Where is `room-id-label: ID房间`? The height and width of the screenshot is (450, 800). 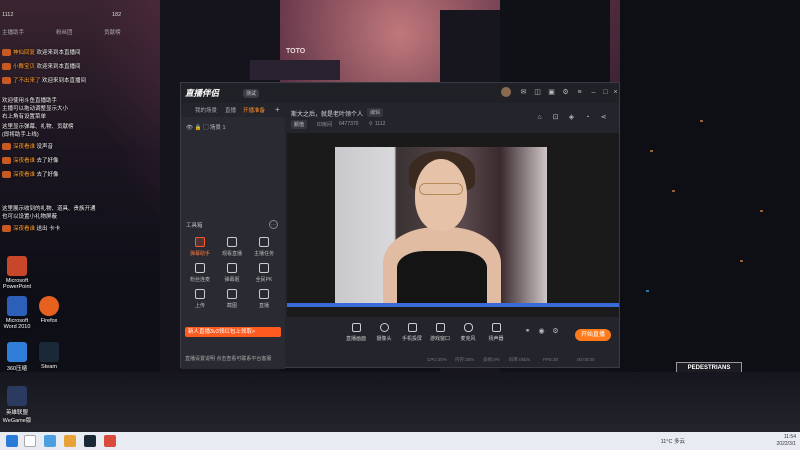
room-id-label: ID房间 is located at coordinates (325, 125).